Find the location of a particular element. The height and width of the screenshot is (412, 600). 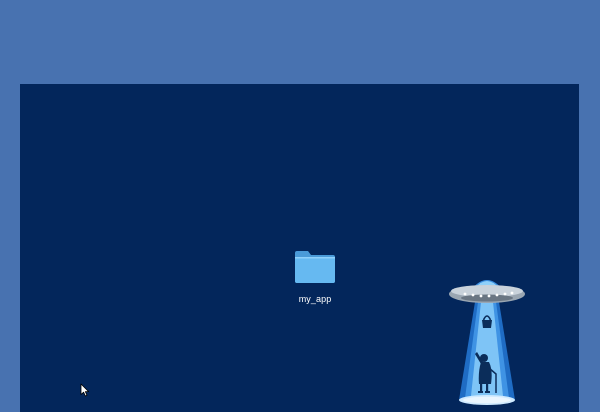

arrow-cursor-icon is located at coordinates (85, 390).